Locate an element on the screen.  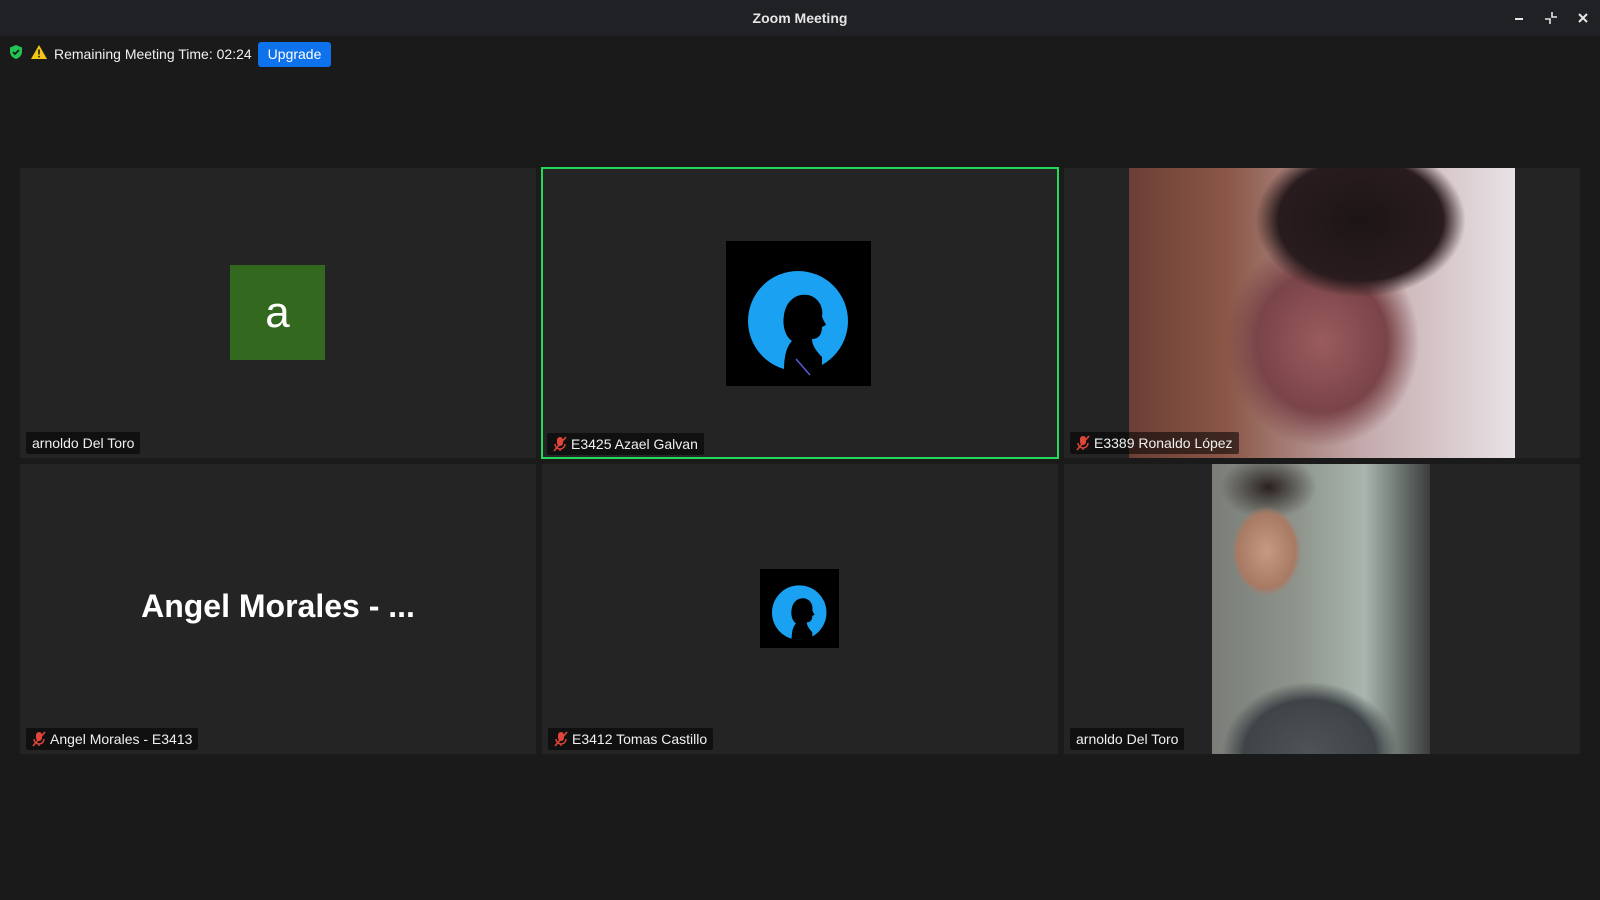
participant-name: E3412 Tomas Castillo is located at coordinates (640, 739).